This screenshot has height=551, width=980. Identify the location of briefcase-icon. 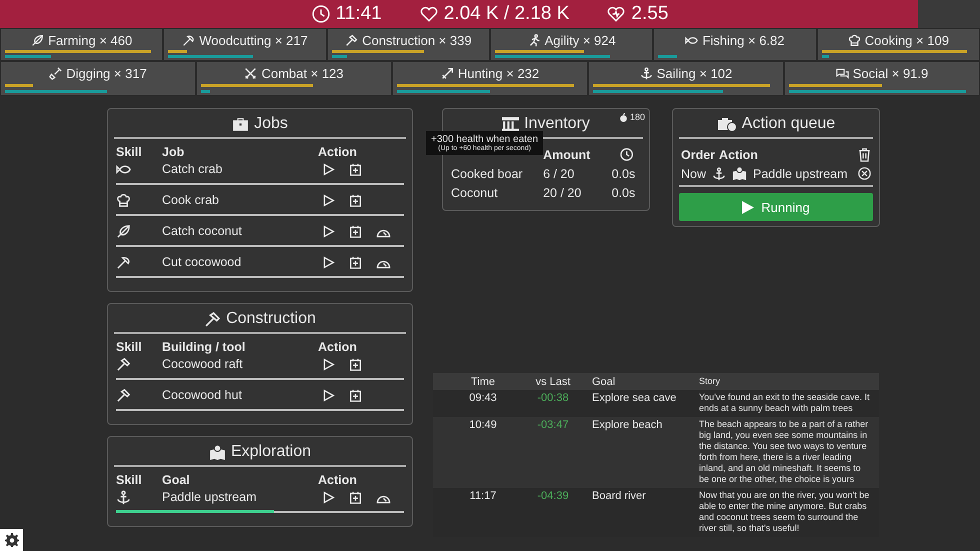
(241, 124).